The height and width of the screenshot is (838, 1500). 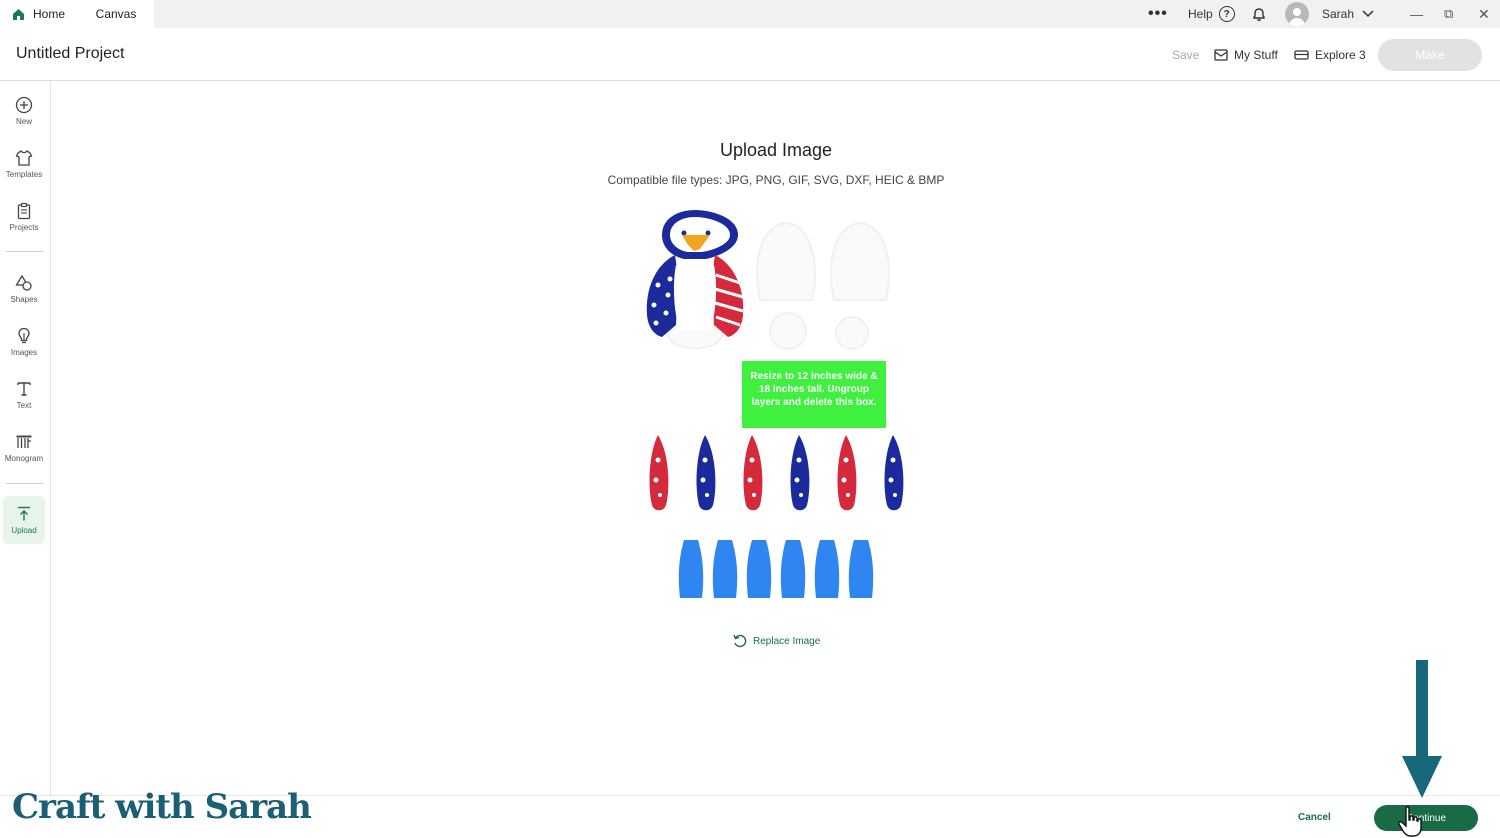 I want to click on replace-image-button: Replace Image, so click(x=776, y=641).